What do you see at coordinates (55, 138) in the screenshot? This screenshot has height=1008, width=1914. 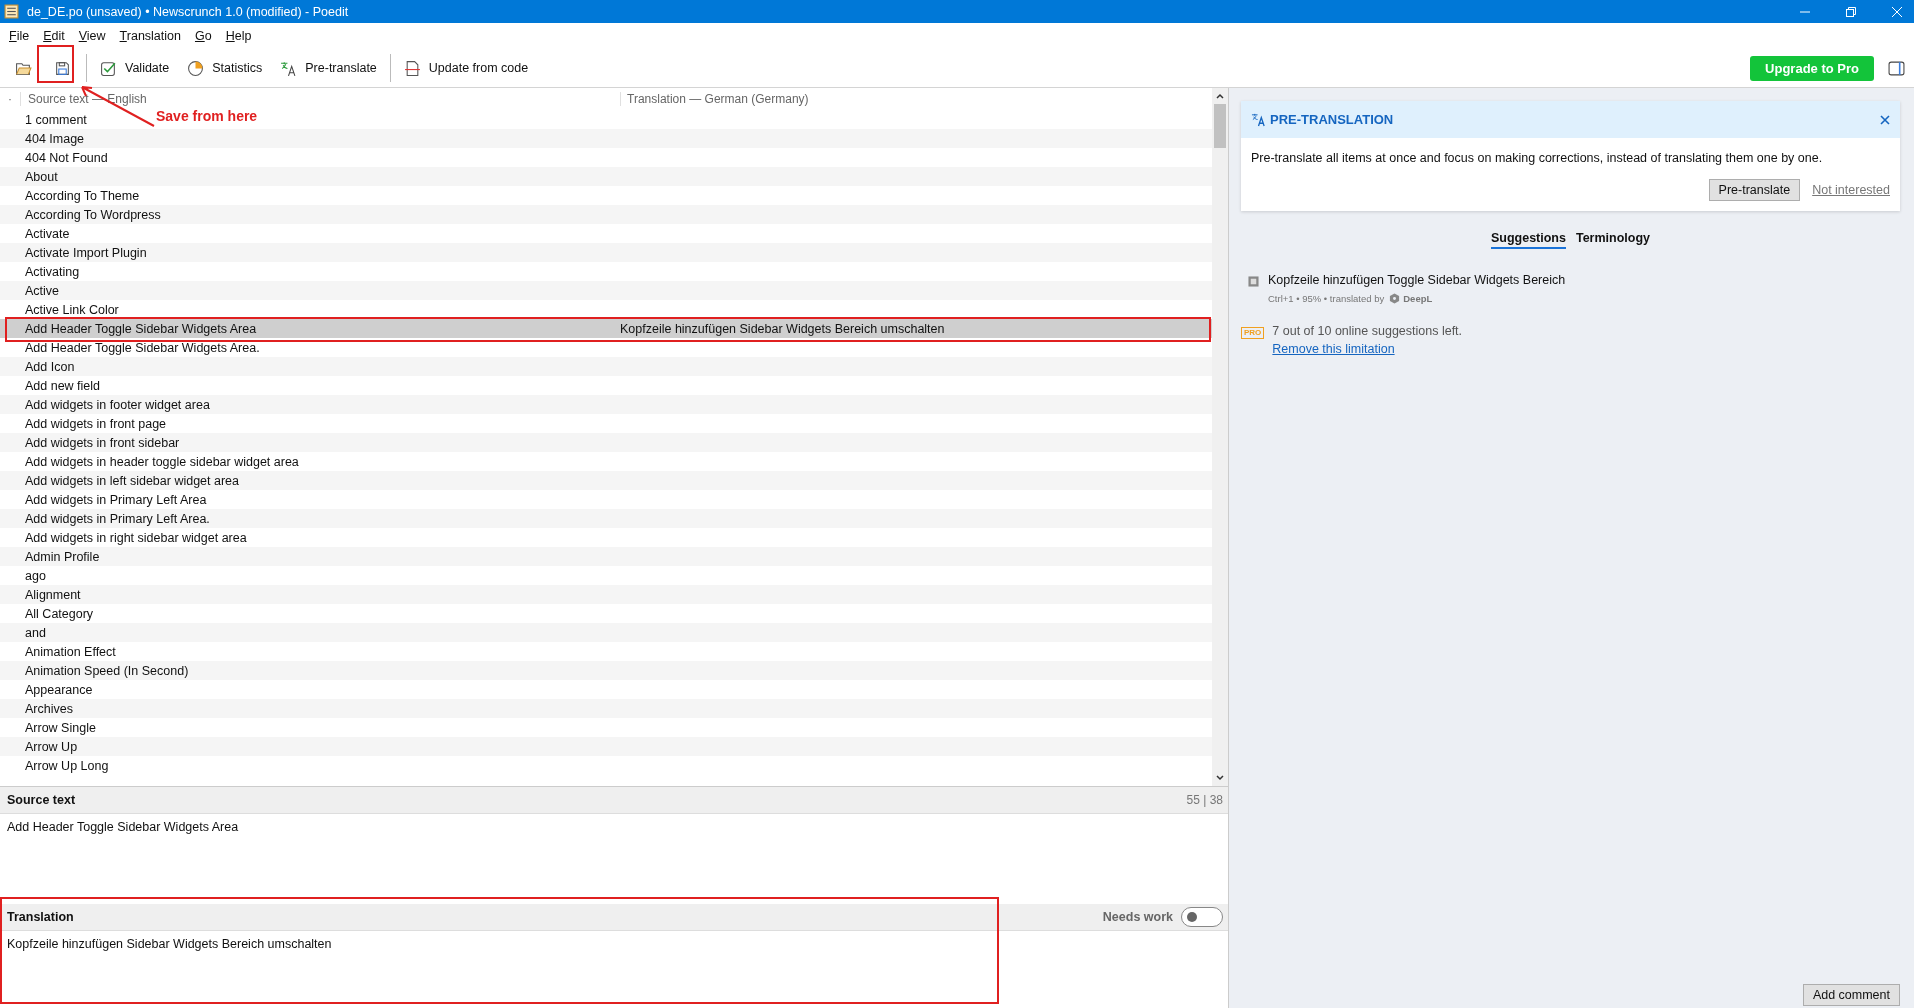 I see `source-cell: 404 Image` at bounding box center [55, 138].